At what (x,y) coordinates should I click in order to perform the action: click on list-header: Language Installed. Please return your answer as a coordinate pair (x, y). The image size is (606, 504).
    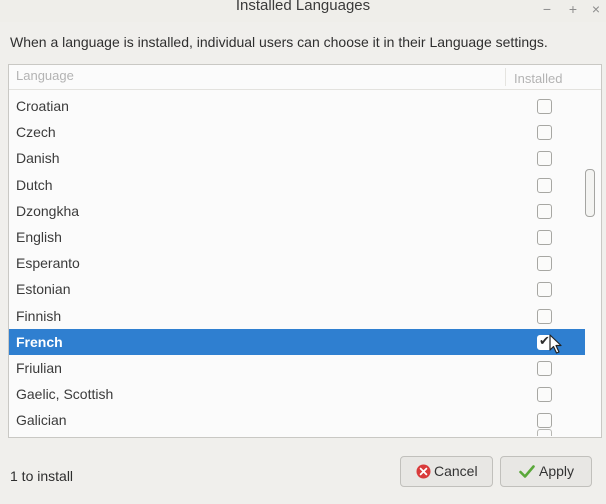
    Looking at the image, I should click on (305, 77).